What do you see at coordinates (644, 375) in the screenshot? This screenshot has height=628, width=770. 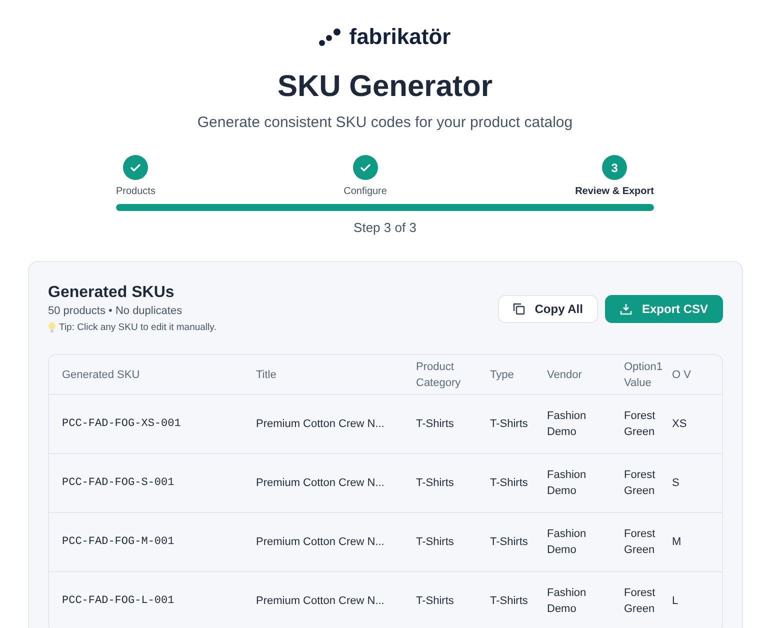 I see `column-header: Option1 Value` at bounding box center [644, 375].